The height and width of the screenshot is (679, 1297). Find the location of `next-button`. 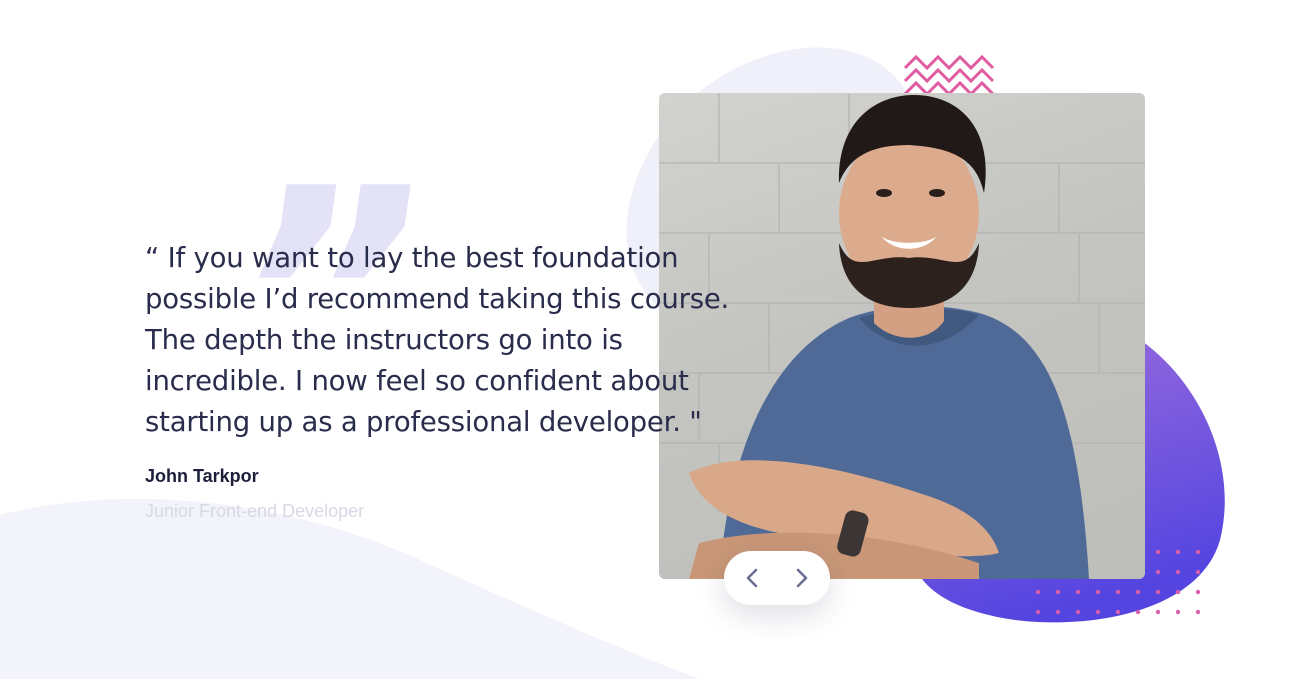

next-button is located at coordinates (802, 578).